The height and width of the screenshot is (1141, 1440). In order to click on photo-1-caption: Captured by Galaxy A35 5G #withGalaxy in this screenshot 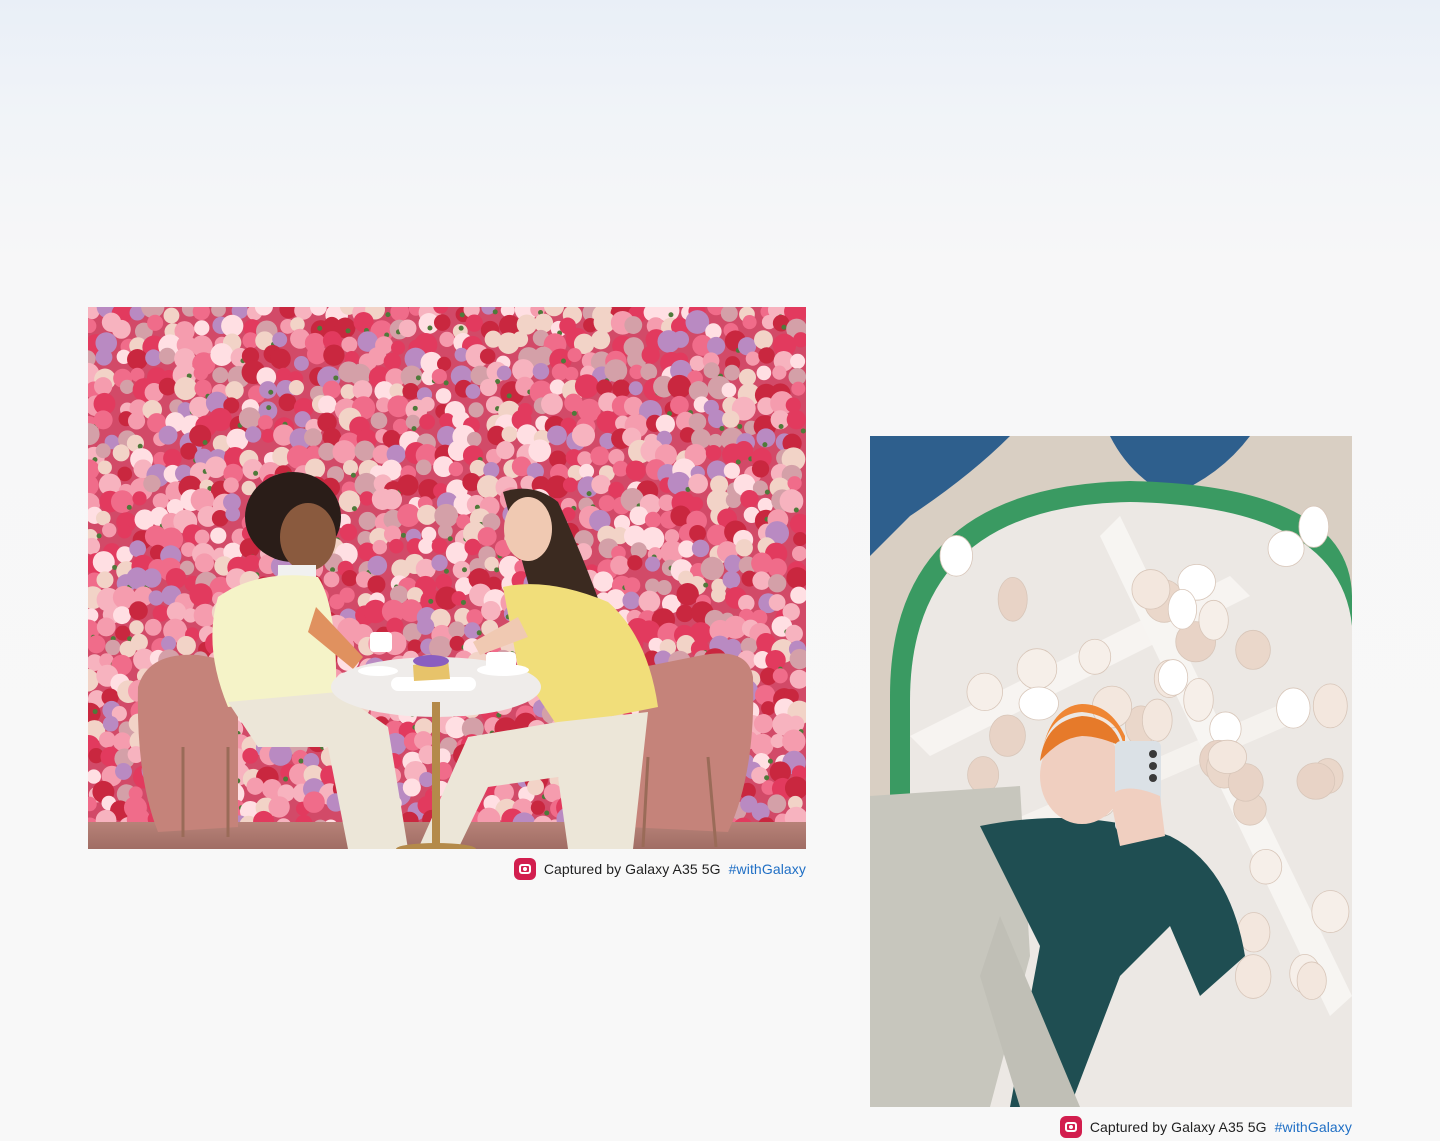, I will do `click(659, 869)`.